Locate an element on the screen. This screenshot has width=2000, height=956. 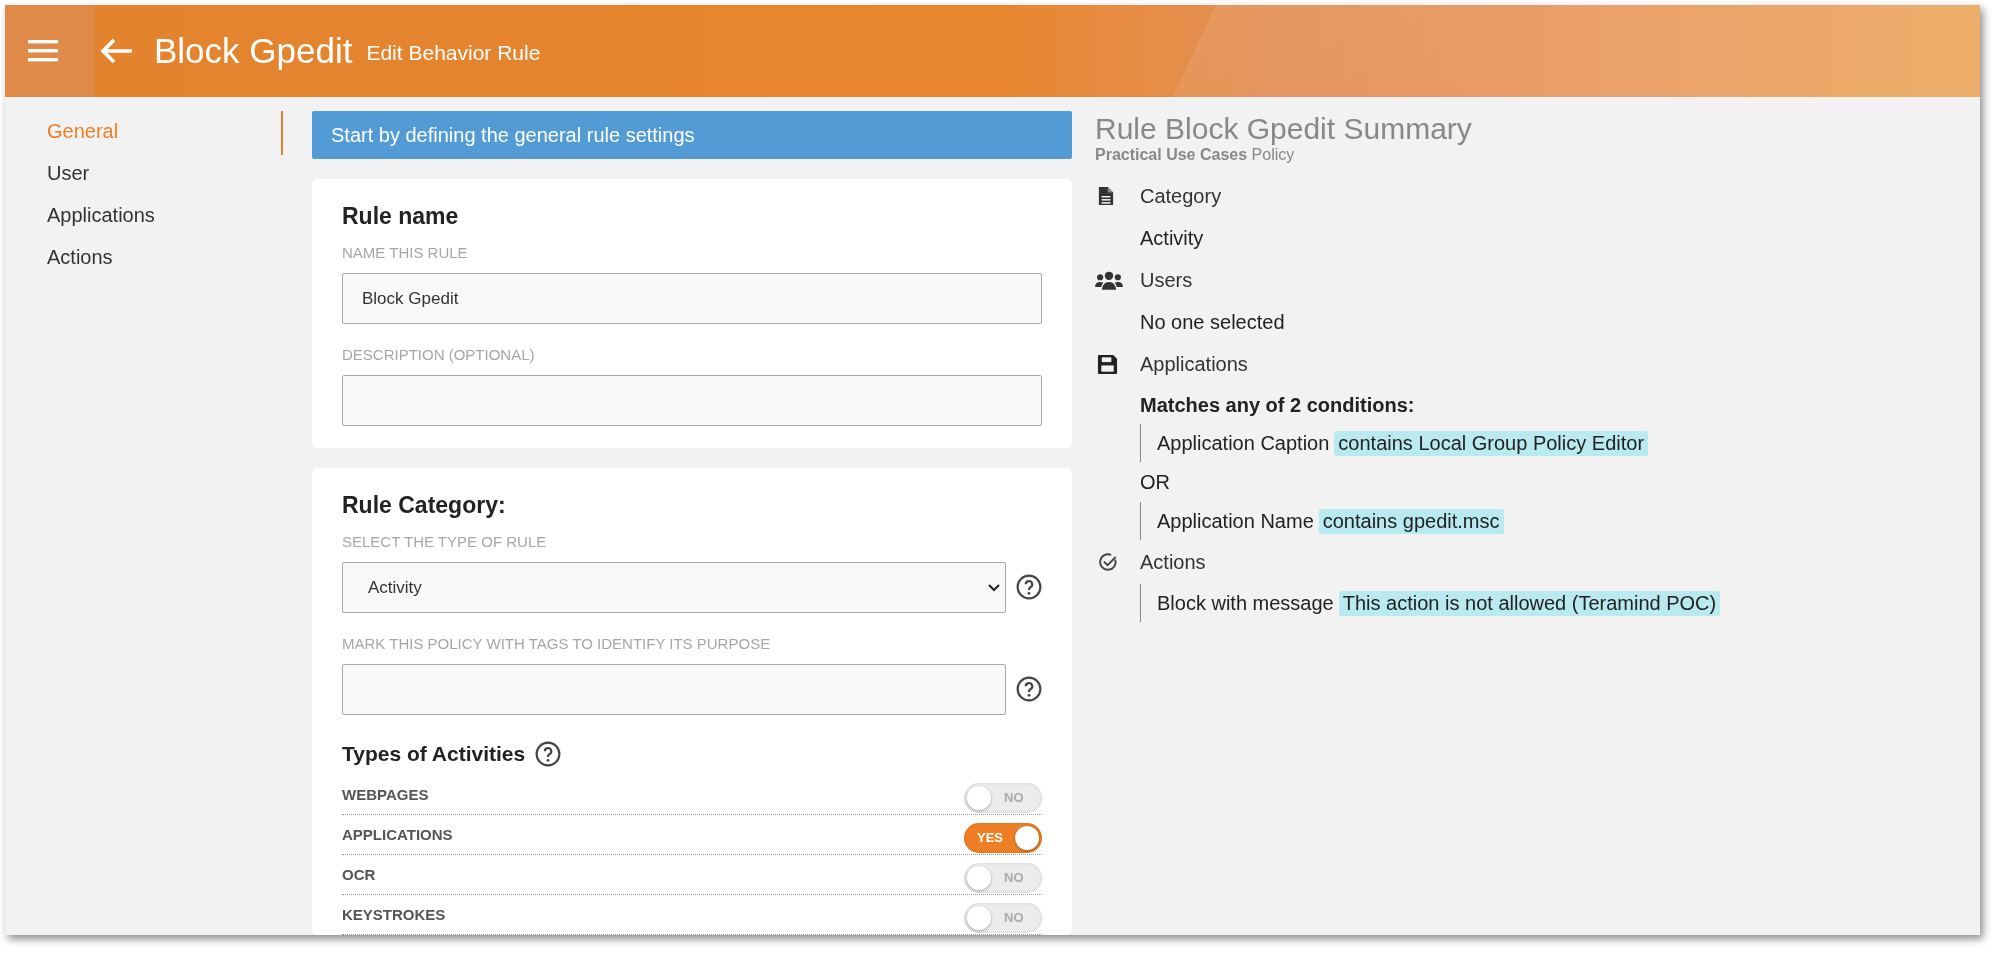
card-title: Rule Category: is located at coordinates (424, 505).